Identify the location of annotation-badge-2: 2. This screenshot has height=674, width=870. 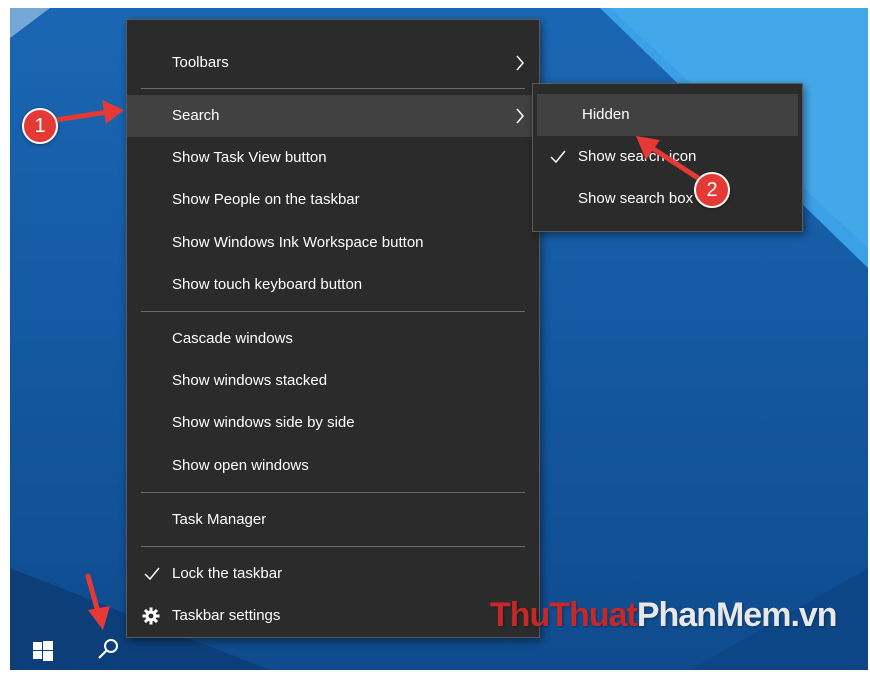
(712, 190).